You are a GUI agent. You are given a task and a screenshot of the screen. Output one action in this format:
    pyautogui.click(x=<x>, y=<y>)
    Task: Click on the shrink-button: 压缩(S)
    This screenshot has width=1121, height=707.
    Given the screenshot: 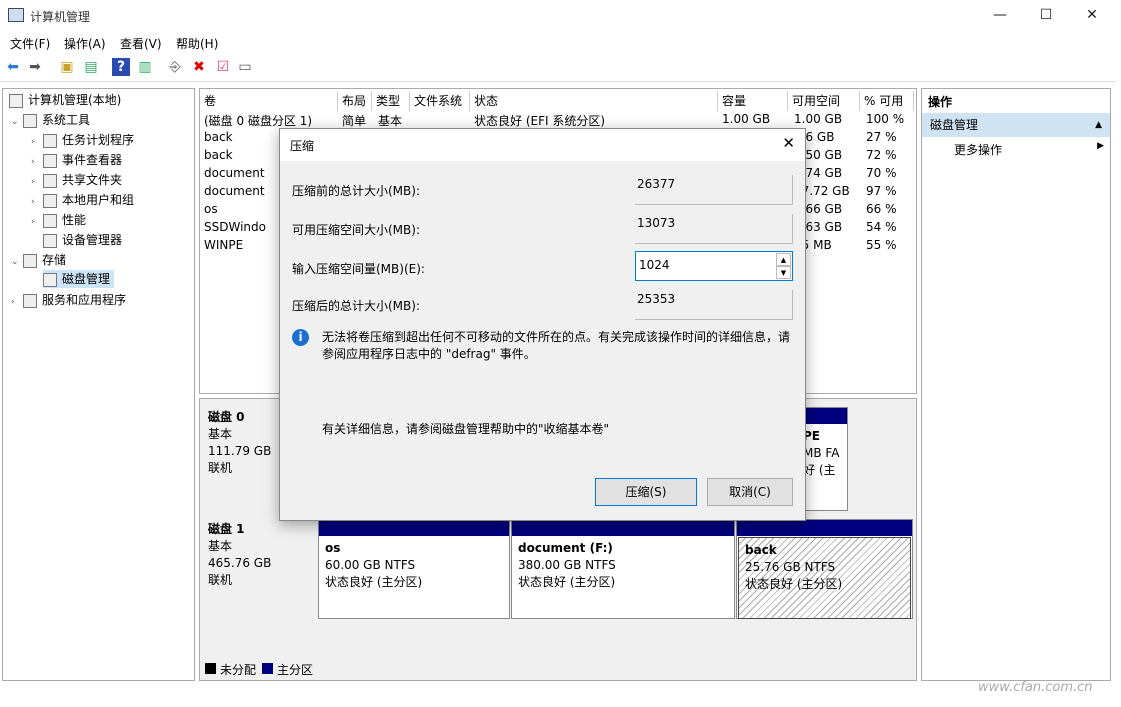 What is the action you would take?
    pyautogui.click(x=646, y=492)
    